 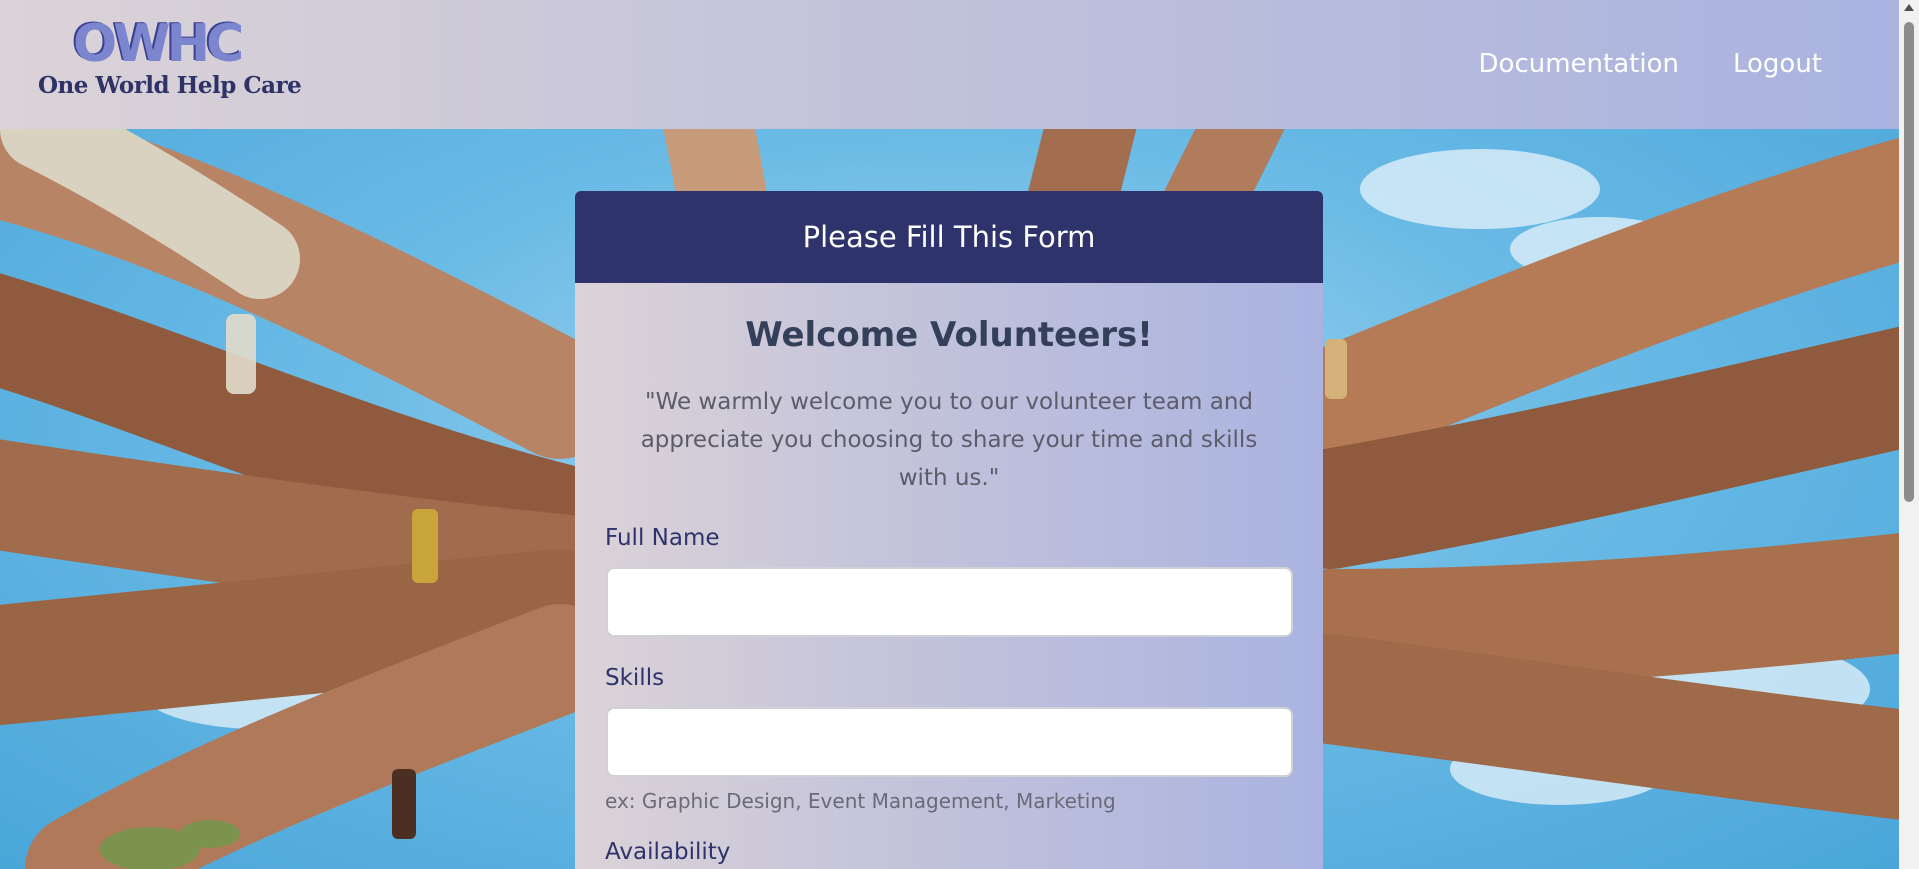 What do you see at coordinates (949, 742) in the screenshot?
I see `skills-input` at bounding box center [949, 742].